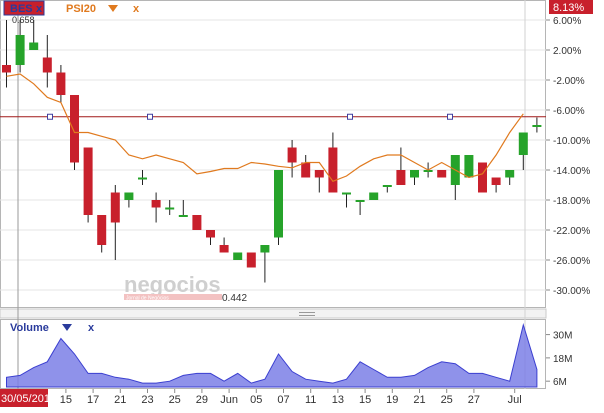 The height and width of the screenshot is (413, 604). What do you see at coordinates (515, 400) in the screenshot?
I see `x-tick-label: Jul` at bounding box center [515, 400].